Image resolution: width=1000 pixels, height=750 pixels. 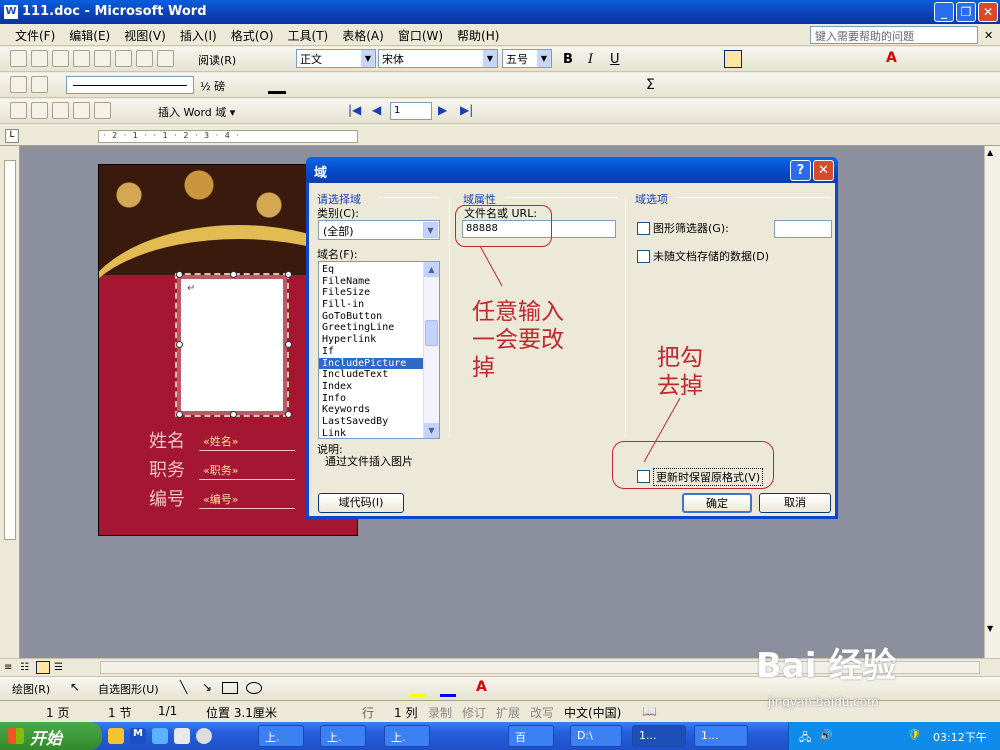 I want to click on ok-button: 确定, so click(x=717, y=503).